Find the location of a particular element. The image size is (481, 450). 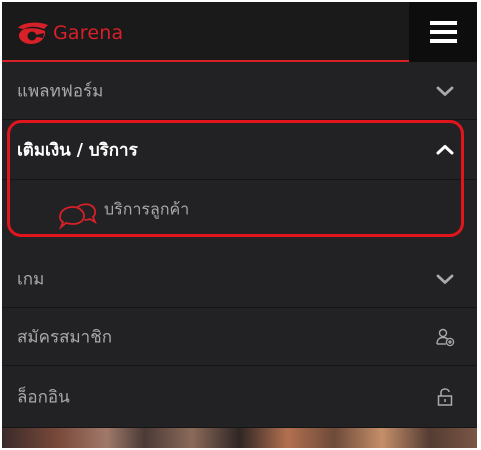

menu-item-login: ล็อกอิน is located at coordinates (239, 397).